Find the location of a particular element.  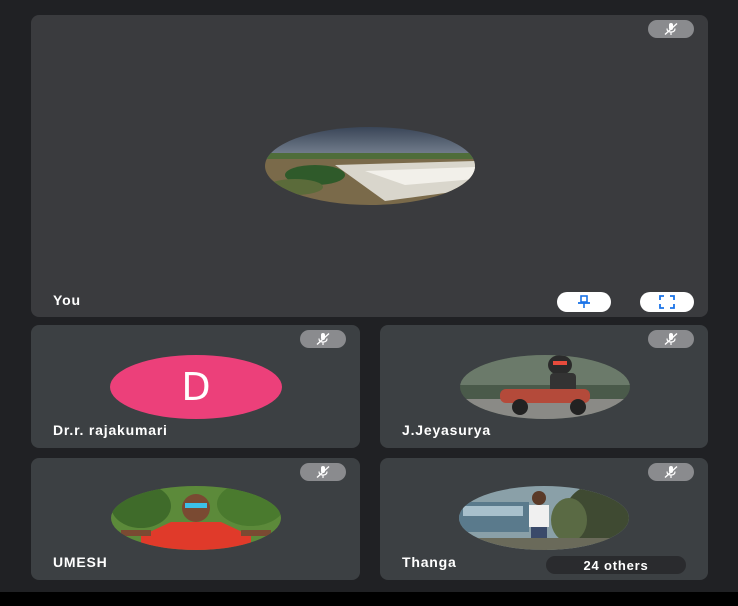

participant-tile: D Dr.r. rajakumari is located at coordinates (195, 386).